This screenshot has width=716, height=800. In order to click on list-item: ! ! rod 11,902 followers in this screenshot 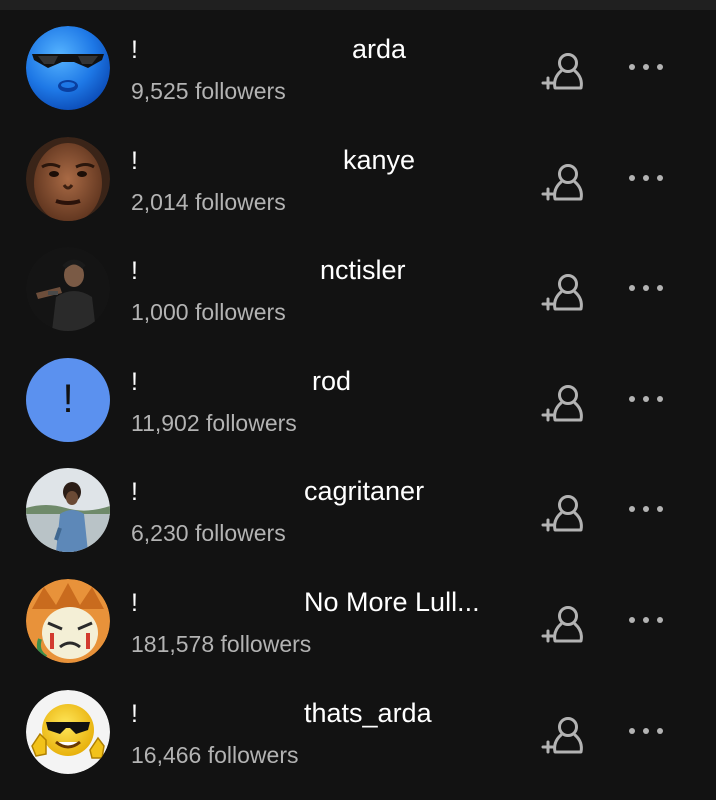, I will do `click(358, 413)`.